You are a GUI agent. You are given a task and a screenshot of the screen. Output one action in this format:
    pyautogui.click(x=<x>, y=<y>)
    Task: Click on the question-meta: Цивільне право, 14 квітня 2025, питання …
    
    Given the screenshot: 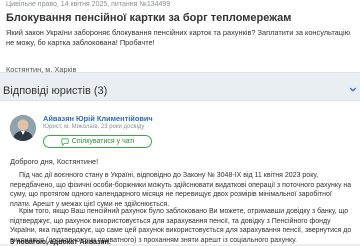 What is the action you would take?
    pyautogui.click(x=88, y=4)
    